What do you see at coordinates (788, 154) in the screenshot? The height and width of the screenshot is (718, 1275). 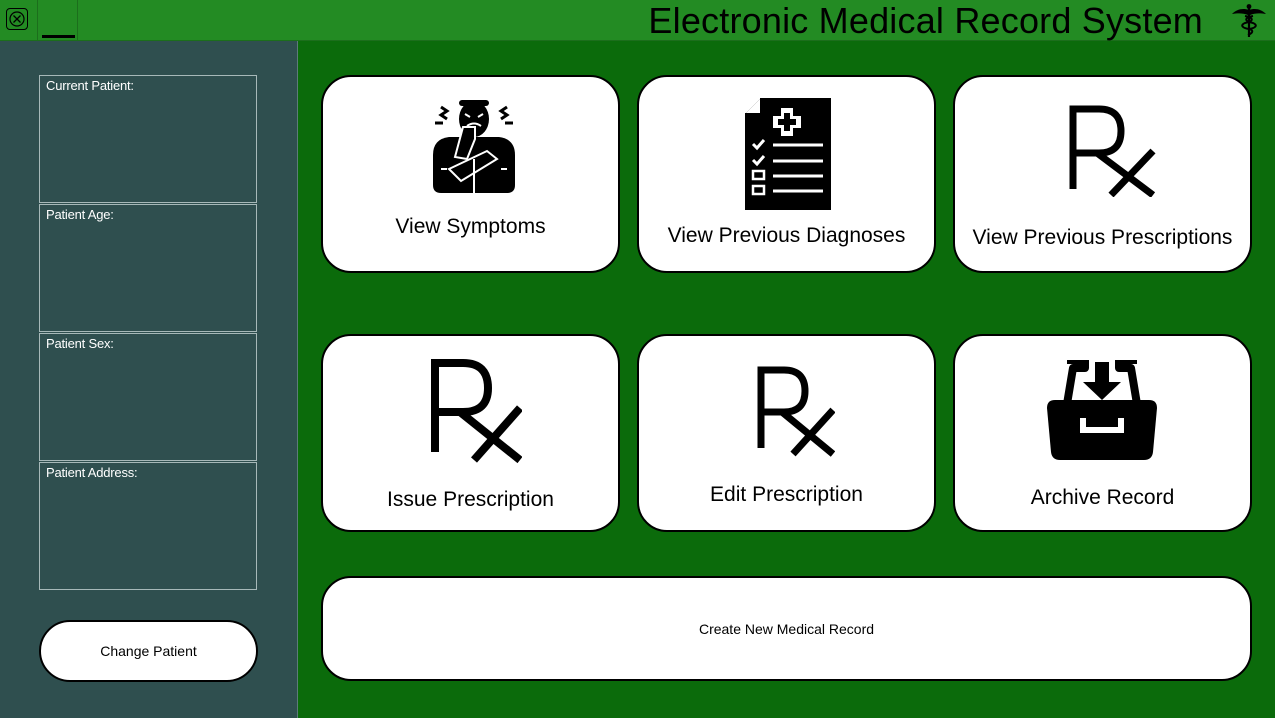 I see `medical-report-icon` at bounding box center [788, 154].